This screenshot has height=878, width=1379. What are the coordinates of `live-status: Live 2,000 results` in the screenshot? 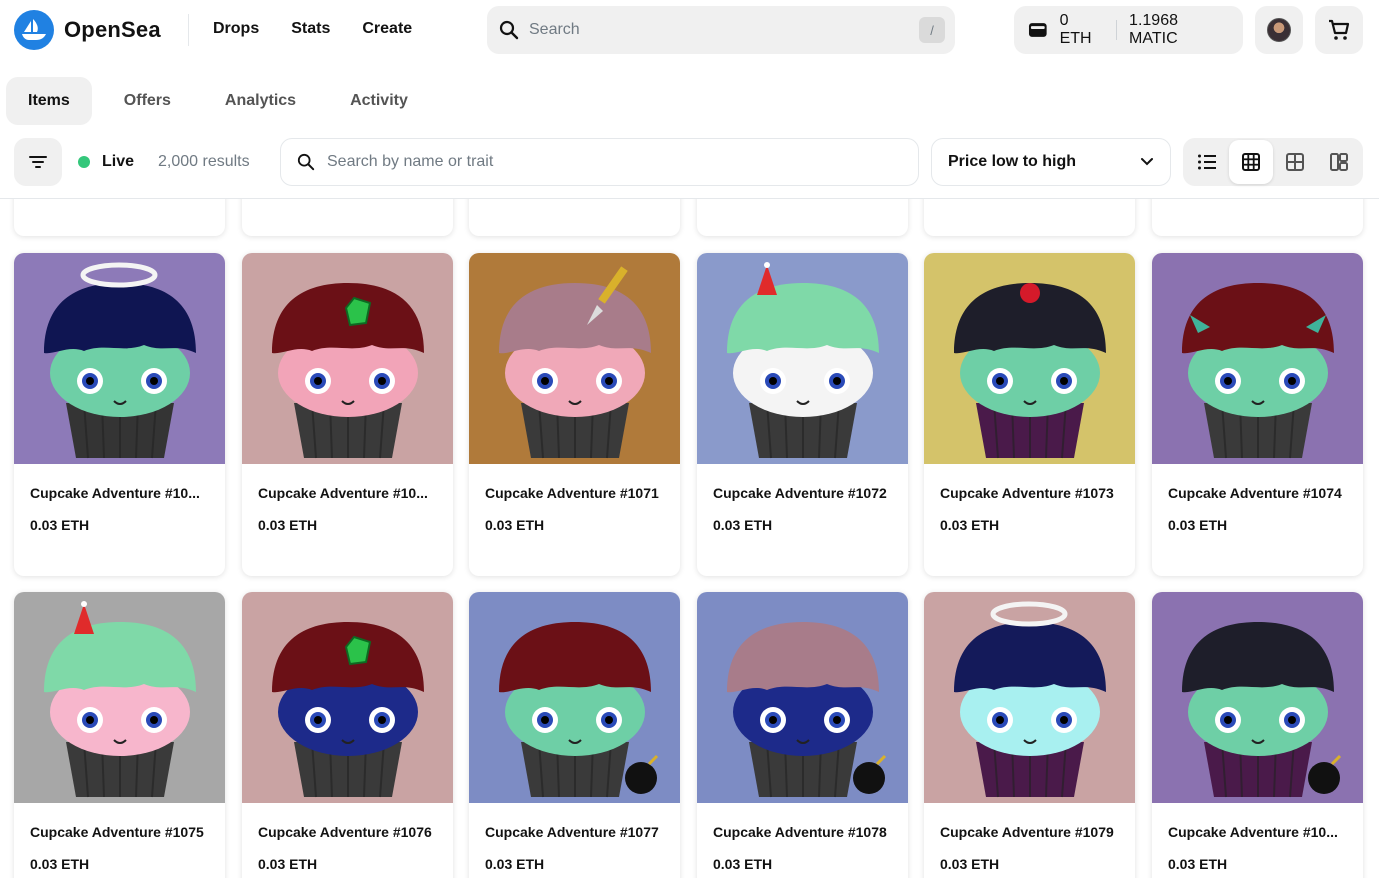 It's located at (164, 162).